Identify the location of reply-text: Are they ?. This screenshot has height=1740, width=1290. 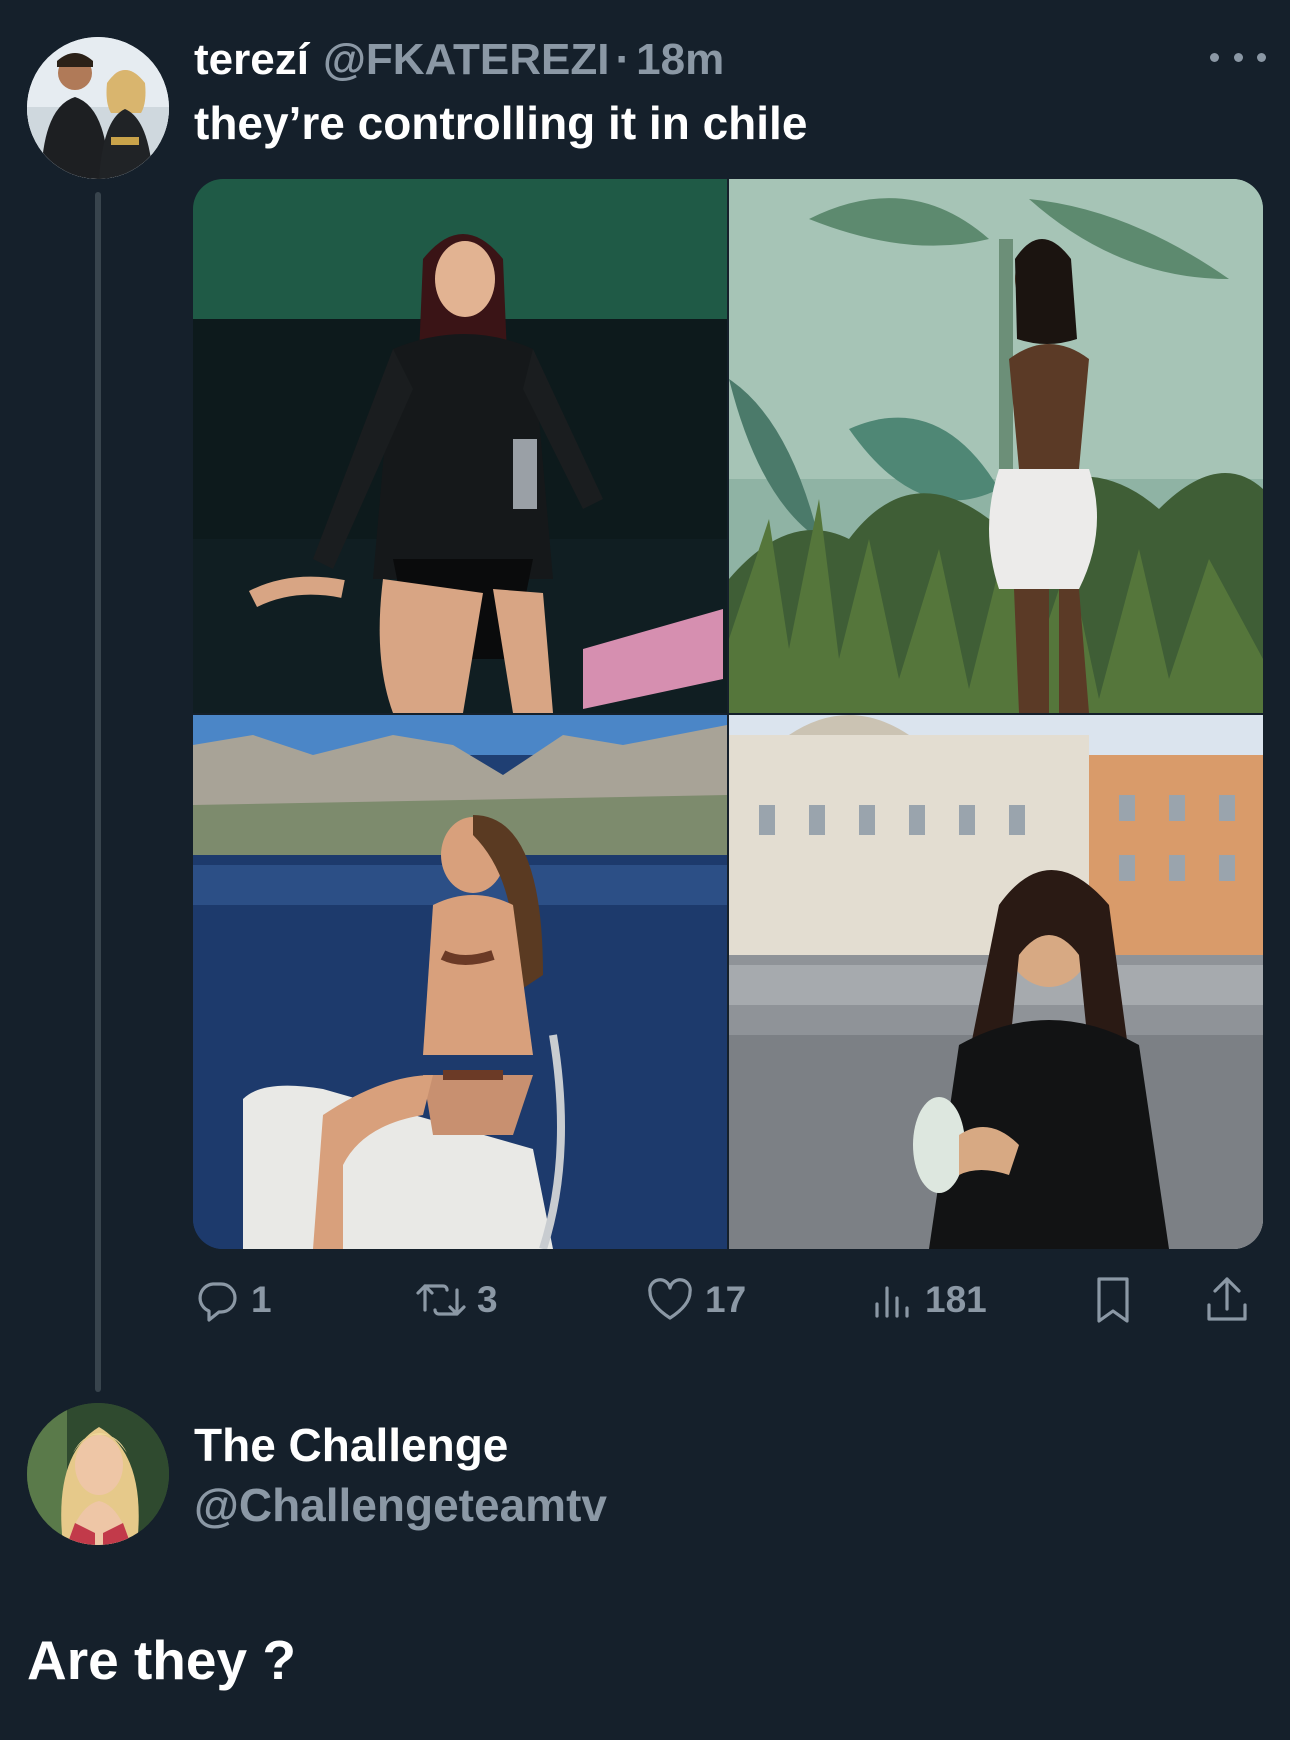
(161, 1660).